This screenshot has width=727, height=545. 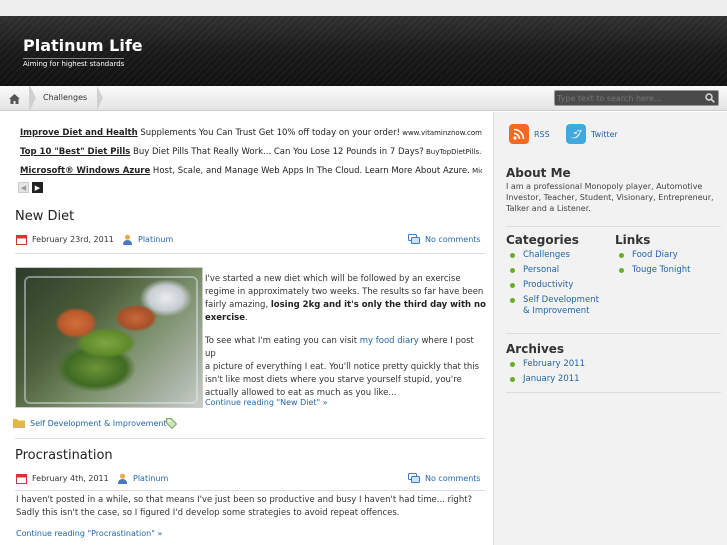 What do you see at coordinates (633, 240) in the screenshot?
I see `links-heading: Links` at bounding box center [633, 240].